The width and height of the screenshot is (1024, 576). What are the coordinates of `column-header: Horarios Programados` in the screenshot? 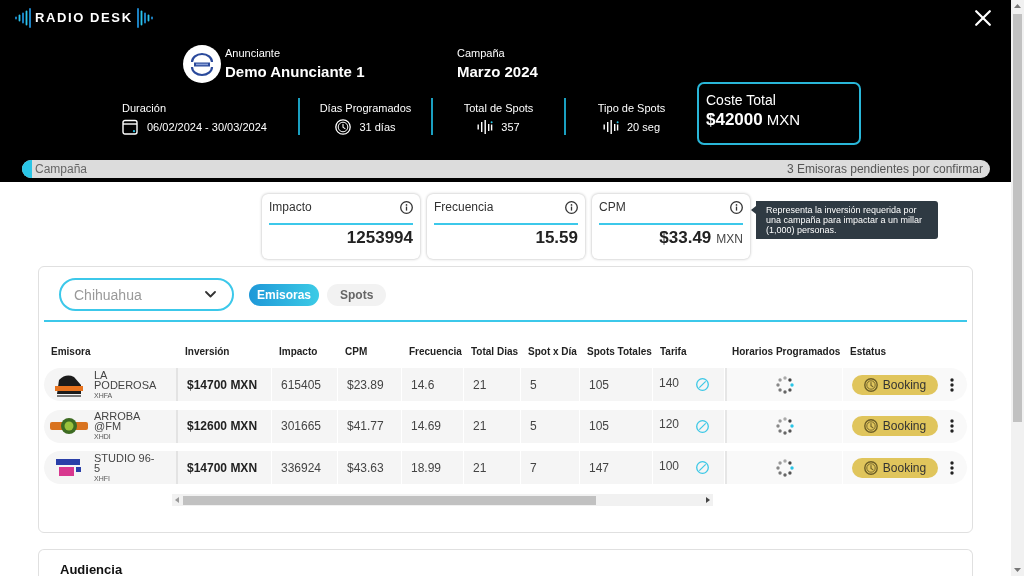 It's located at (786, 352).